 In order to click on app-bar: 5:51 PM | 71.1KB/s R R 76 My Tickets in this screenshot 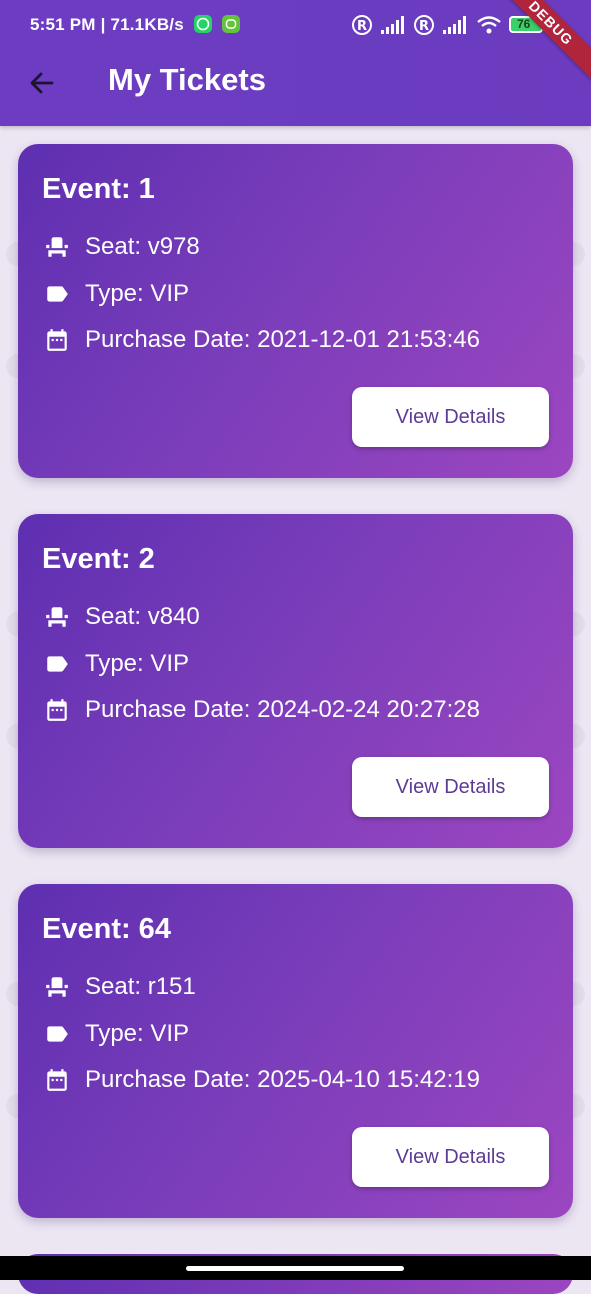, I will do `click(295, 63)`.